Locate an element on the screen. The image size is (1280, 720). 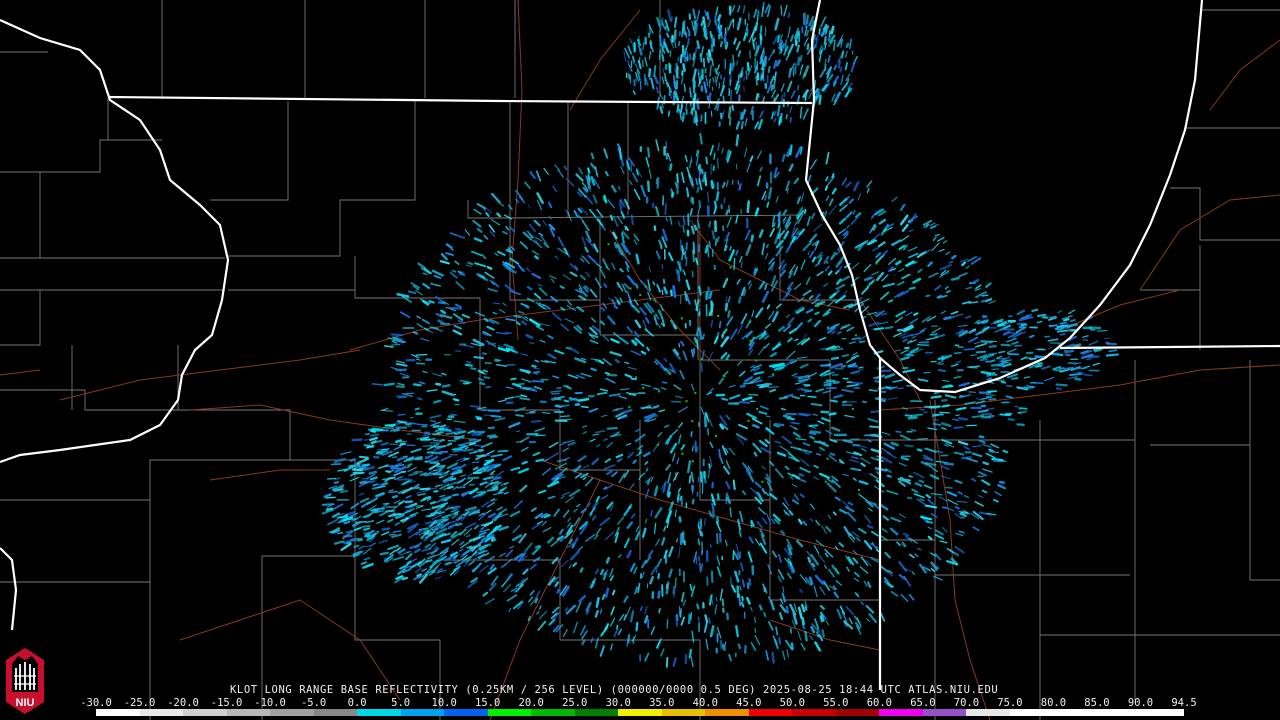
scale-label: 5.0 is located at coordinates (401, 703).